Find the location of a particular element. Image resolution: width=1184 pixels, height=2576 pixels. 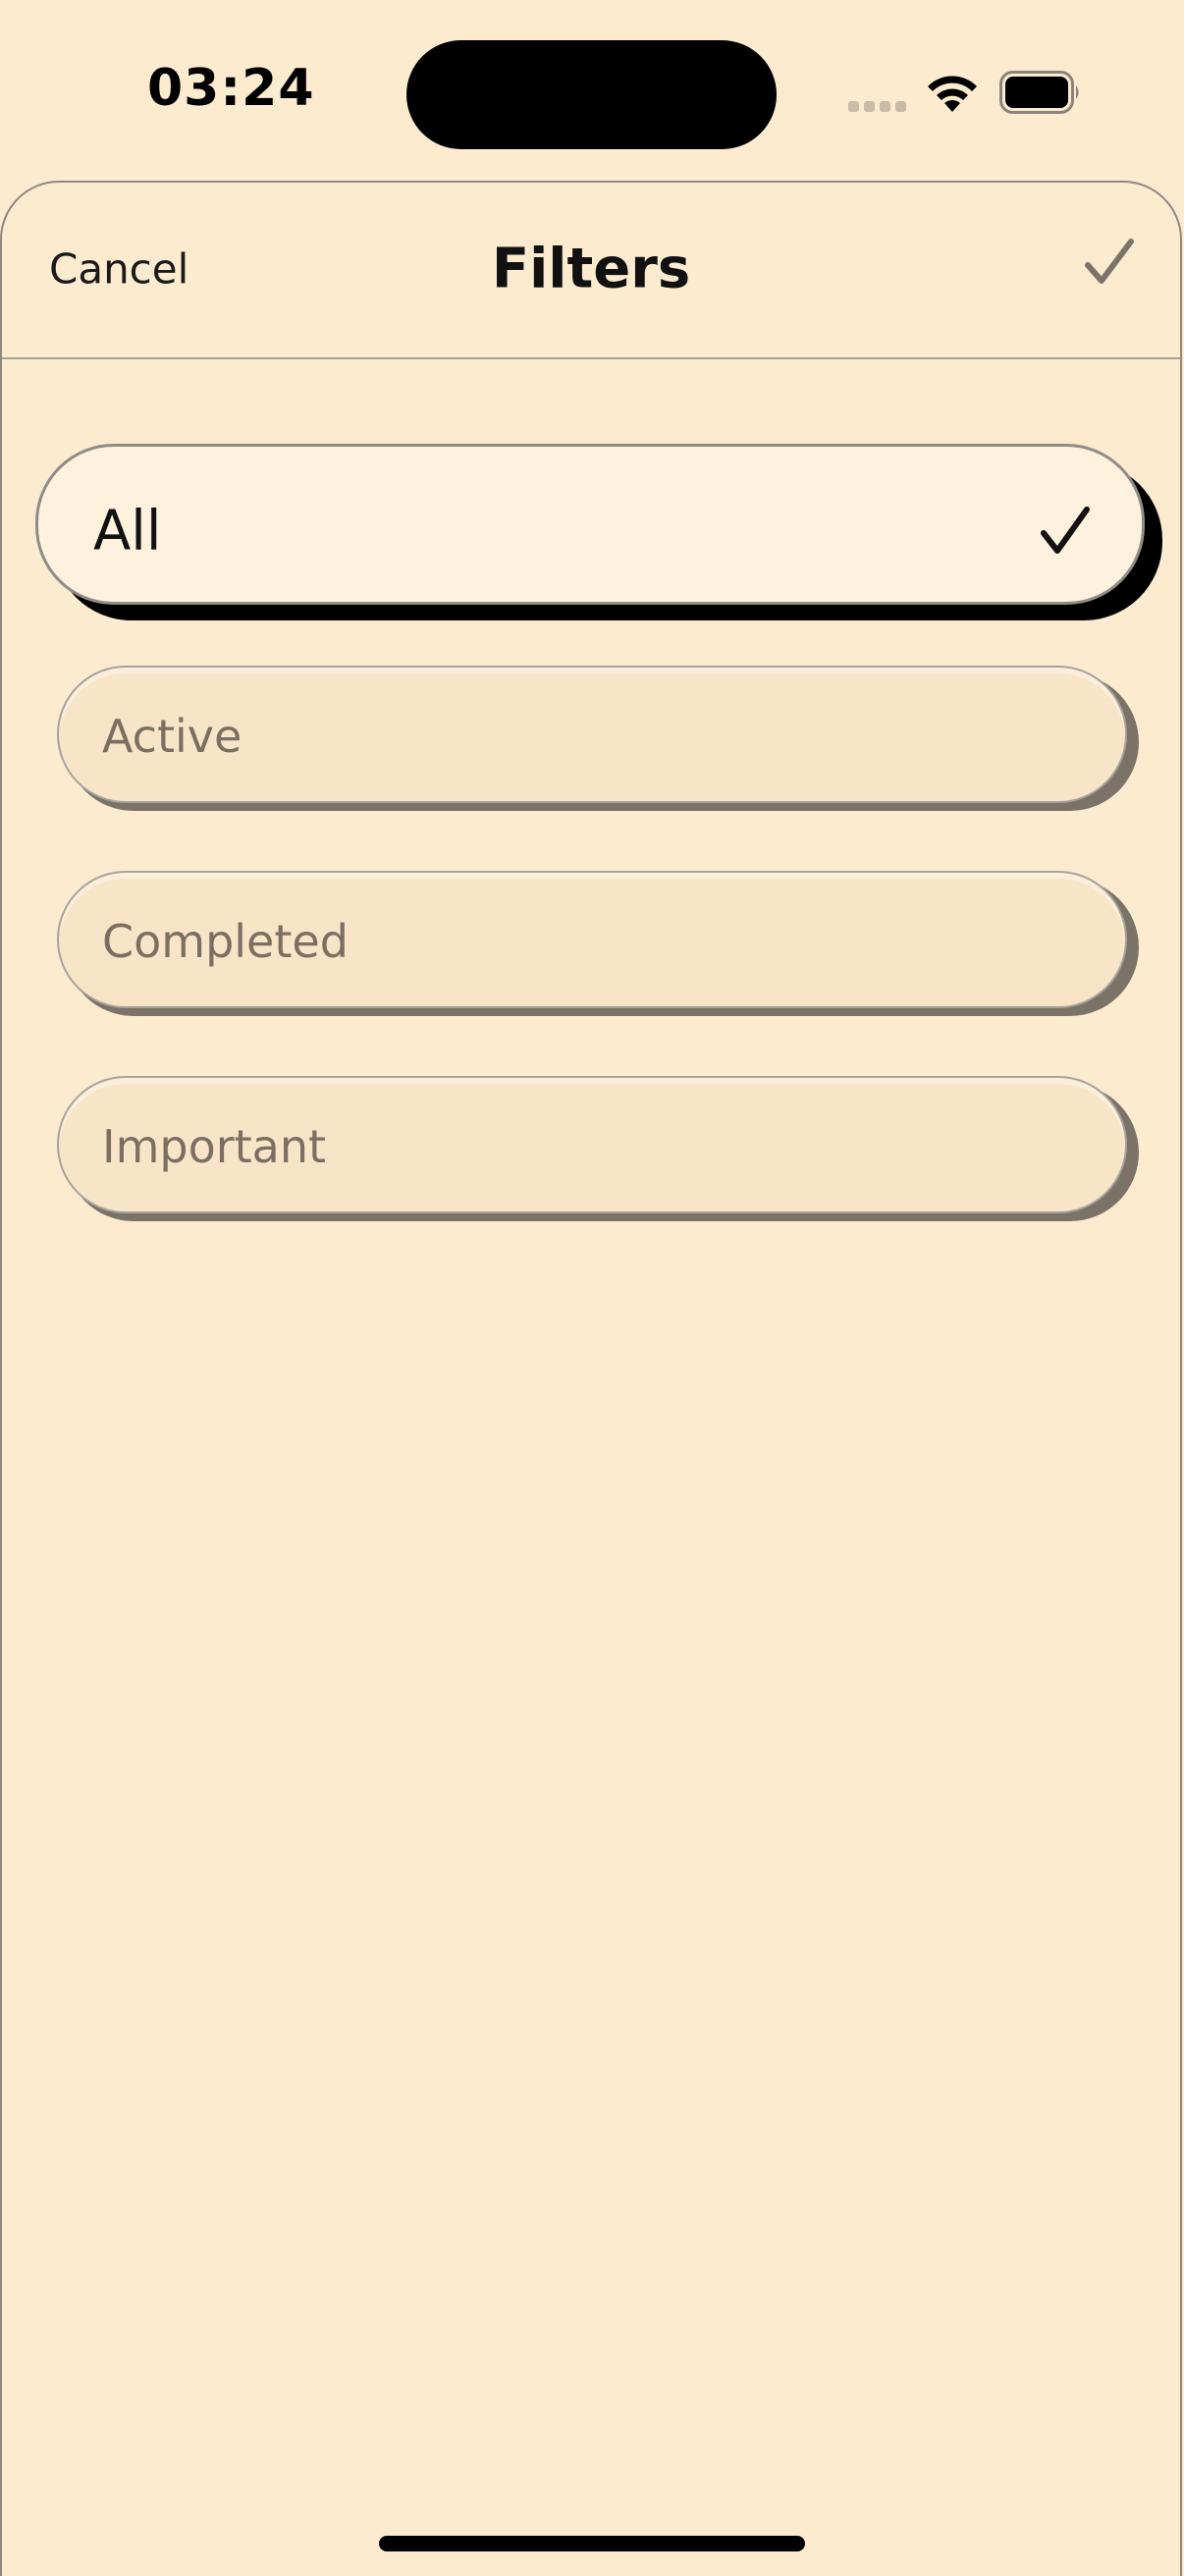

filter-option-all: All is located at coordinates (599, 534).